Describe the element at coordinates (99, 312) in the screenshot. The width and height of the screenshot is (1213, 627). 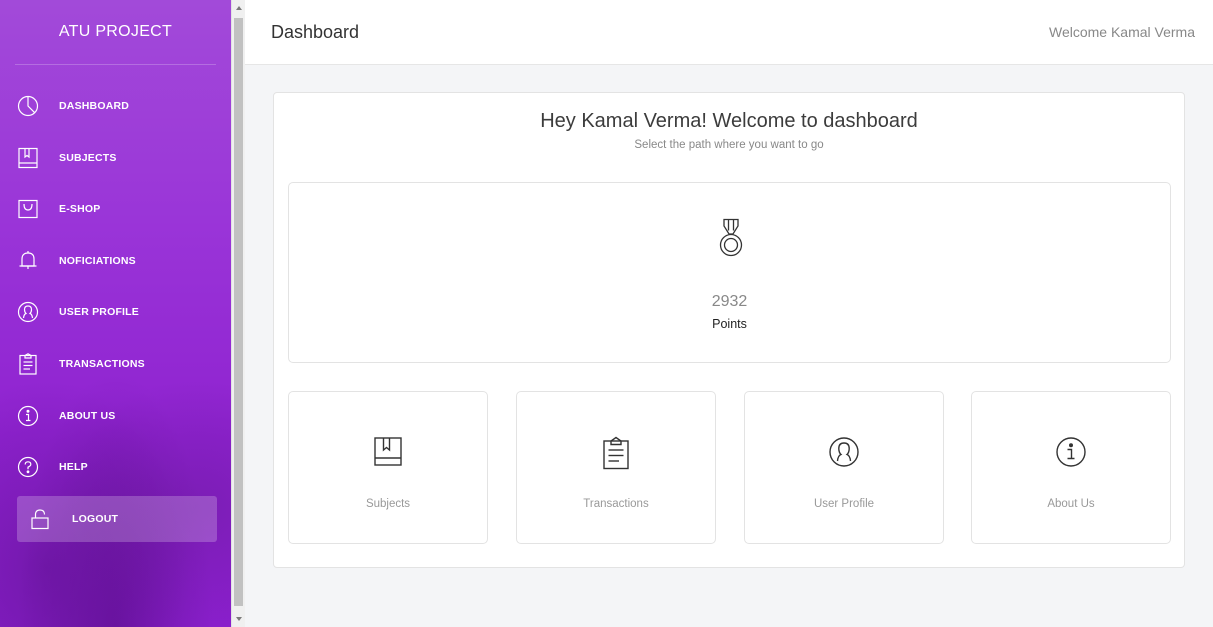
I see `sidebar-item-label: USER PROFILE` at that location.